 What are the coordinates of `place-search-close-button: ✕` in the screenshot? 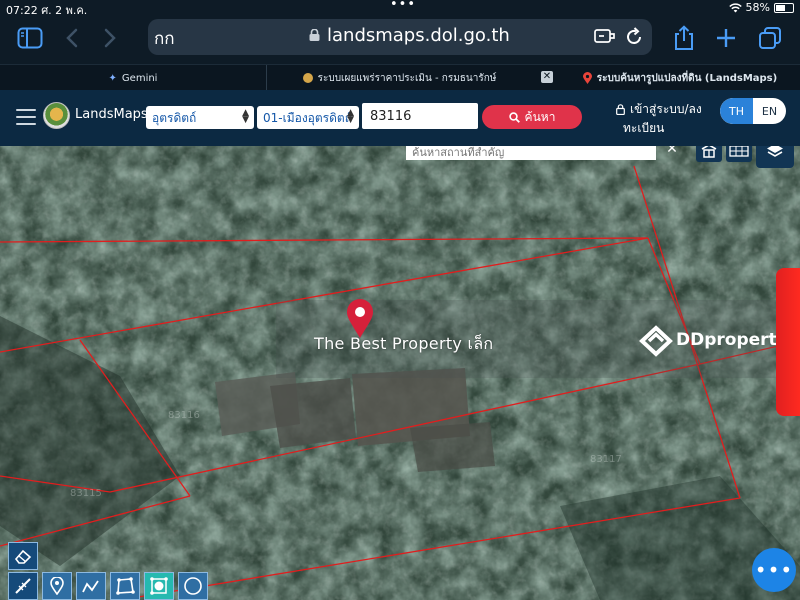 It's located at (672, 153).